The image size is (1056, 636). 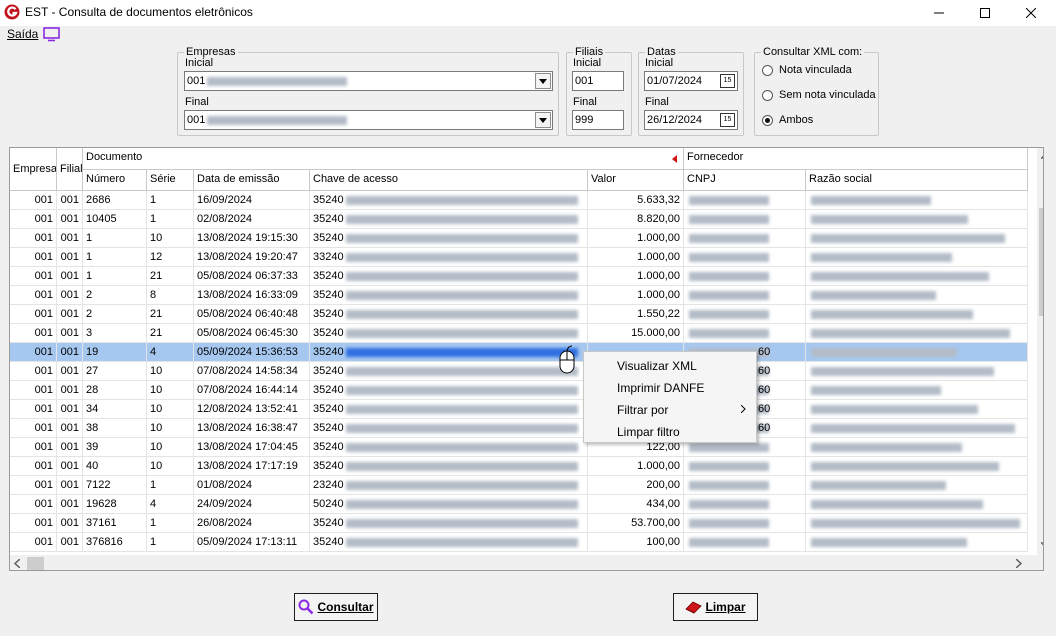 I want to click on scroll-up-icon, so click(x=1042, y=156).